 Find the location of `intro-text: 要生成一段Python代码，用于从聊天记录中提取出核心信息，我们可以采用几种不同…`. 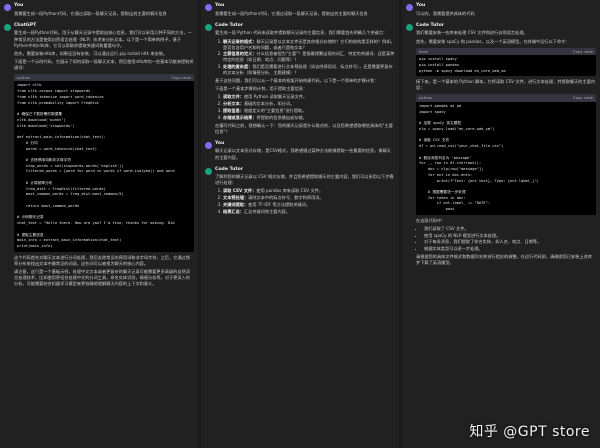

intro-text: 要生成一段Python代码，用于从聊天记录中提取出核心信息，我们可以采用几种不同… is located at coordinates (103, 39).